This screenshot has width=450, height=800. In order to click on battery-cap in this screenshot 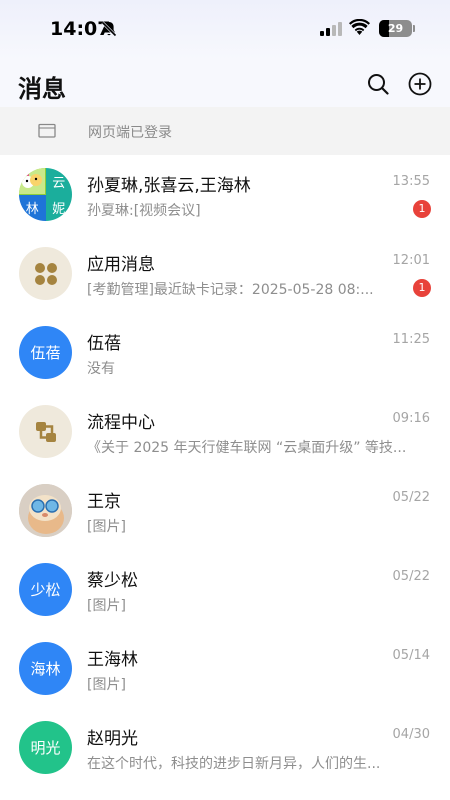, I will do `click(414, 28)`.